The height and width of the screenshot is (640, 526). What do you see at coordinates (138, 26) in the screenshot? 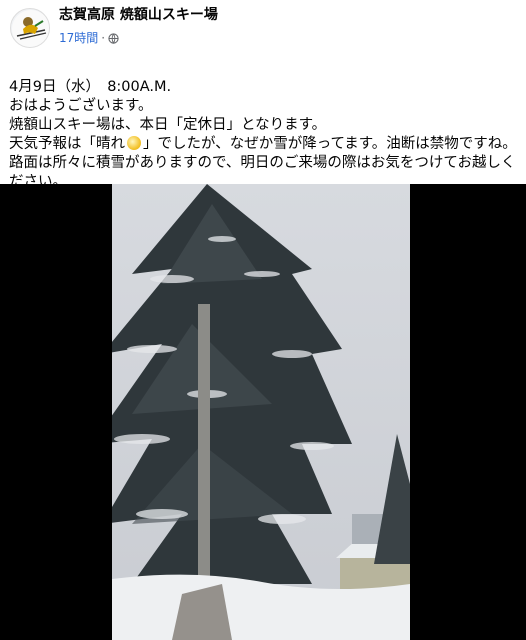
I see `post-meta: 志賀高原 焼額山スキー場 17時間 ·` at bounding box center [138, 26].